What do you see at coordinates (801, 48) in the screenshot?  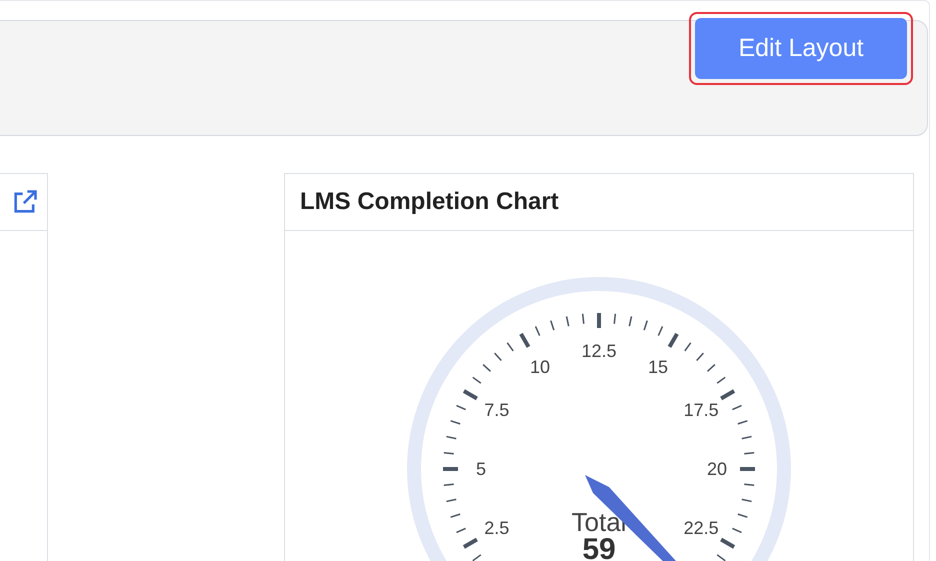 I see `edit-layout-button: Edit Layout` at bounding box center [801, 48].